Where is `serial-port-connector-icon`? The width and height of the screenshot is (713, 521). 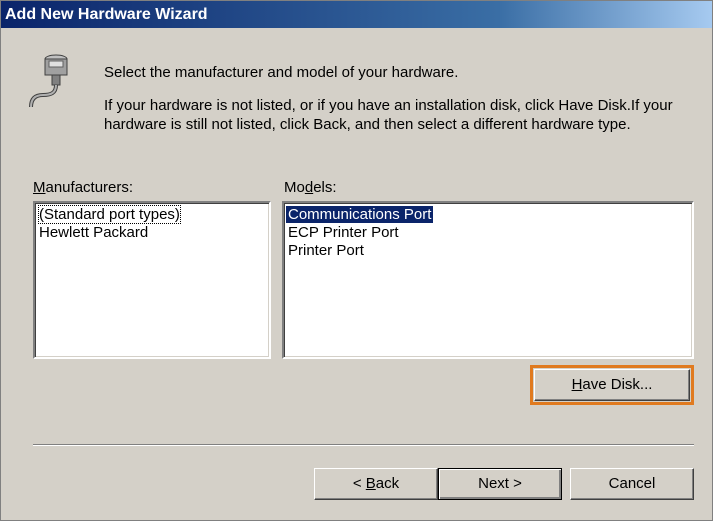 serial-port-connector-icon is located at coordinates (48, 81).